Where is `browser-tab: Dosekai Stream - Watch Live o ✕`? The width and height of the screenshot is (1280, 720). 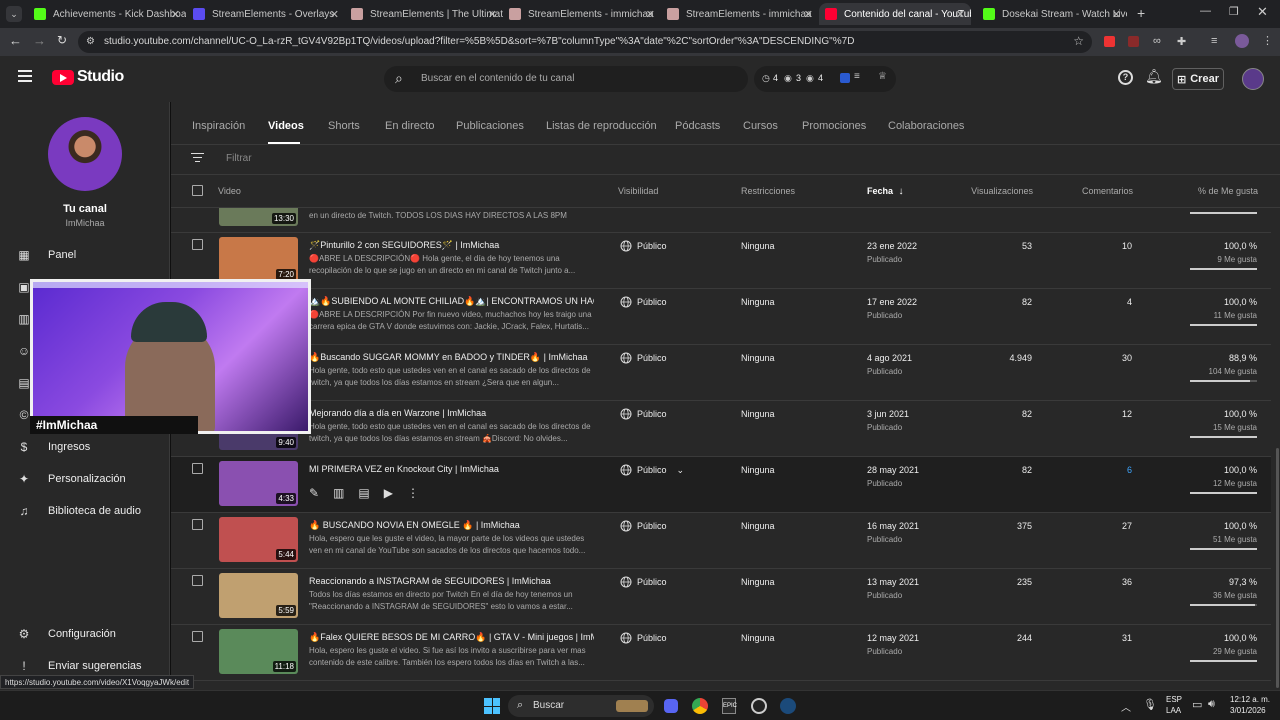
browser-tab: Dosekai Stream - Watch Live o ✕ is located at coordinates (1052, 14).